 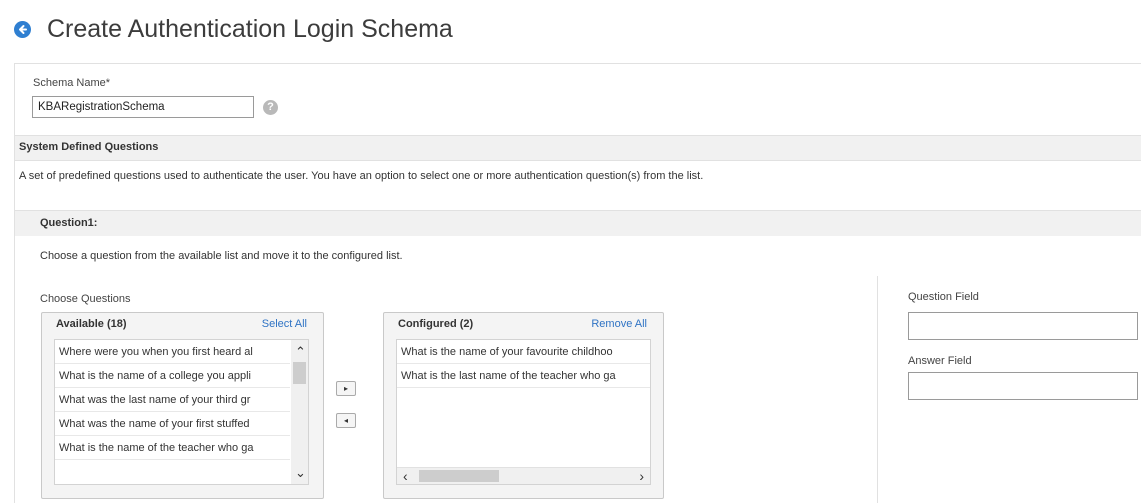 I want to click on list-item: What is the name of a college you appli, so click(x=172, y=376).